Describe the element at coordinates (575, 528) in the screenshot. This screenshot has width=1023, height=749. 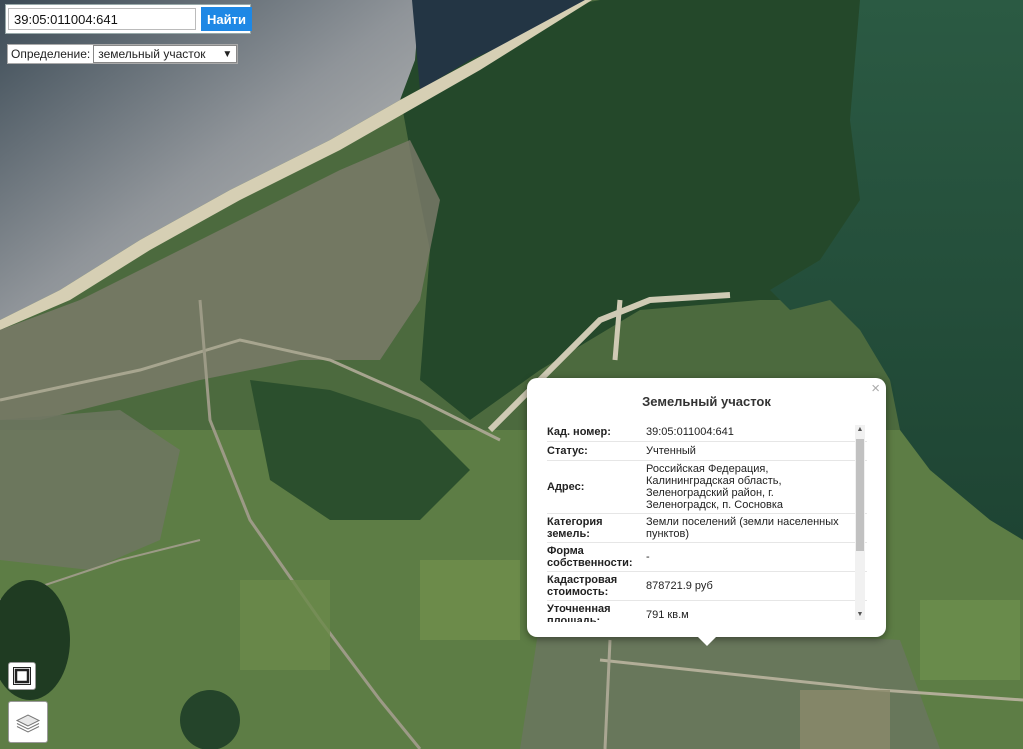
I see `attribute-key: Категория земель:` at that location.